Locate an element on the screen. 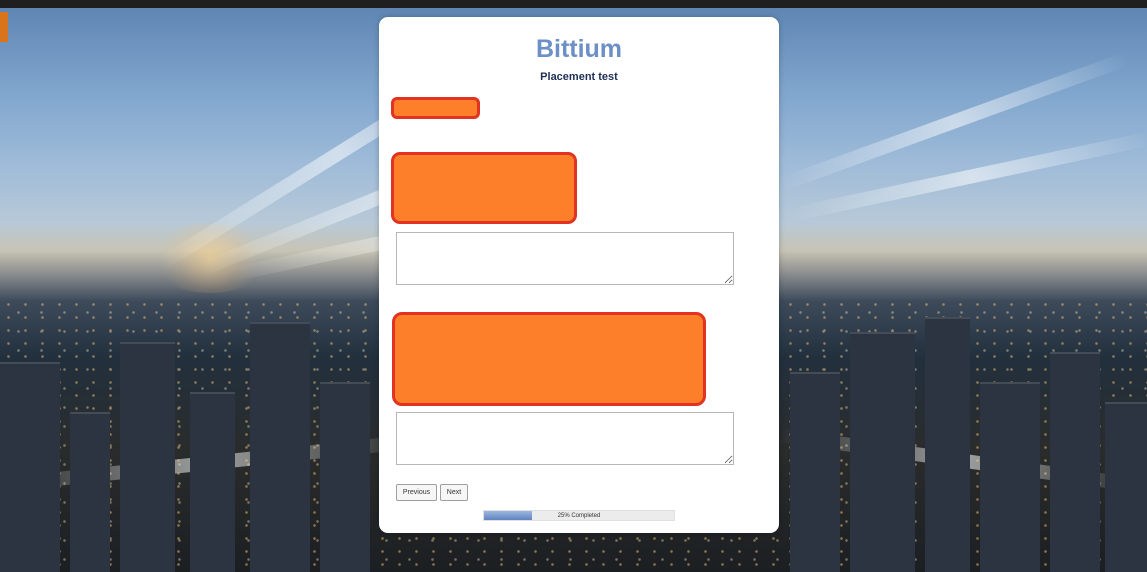 The width and height of the screenshot is (1147, 572). progress-bar: 25% Completed is located at coordinates (579, 515).